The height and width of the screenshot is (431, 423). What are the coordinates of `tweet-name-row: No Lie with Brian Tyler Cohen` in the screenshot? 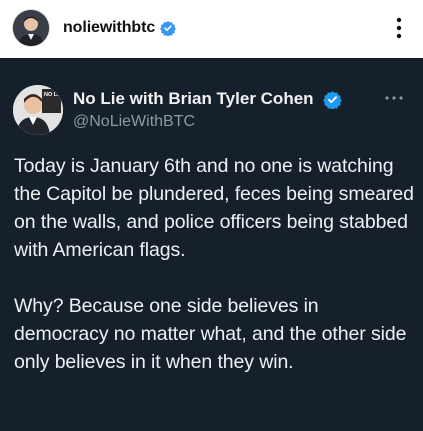 It's located at (207, 99).